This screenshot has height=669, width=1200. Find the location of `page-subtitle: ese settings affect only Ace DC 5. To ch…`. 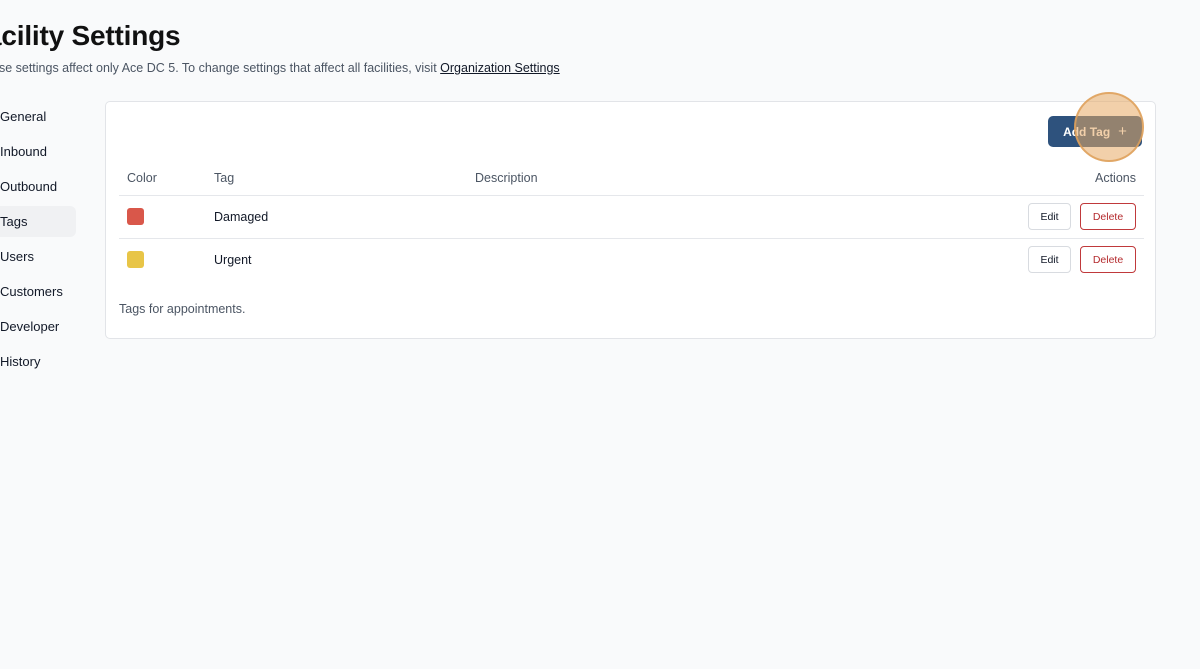

page-subtitle: ese settings affect only Ace DC 5. To ch… is located at coordinates (280, 68).